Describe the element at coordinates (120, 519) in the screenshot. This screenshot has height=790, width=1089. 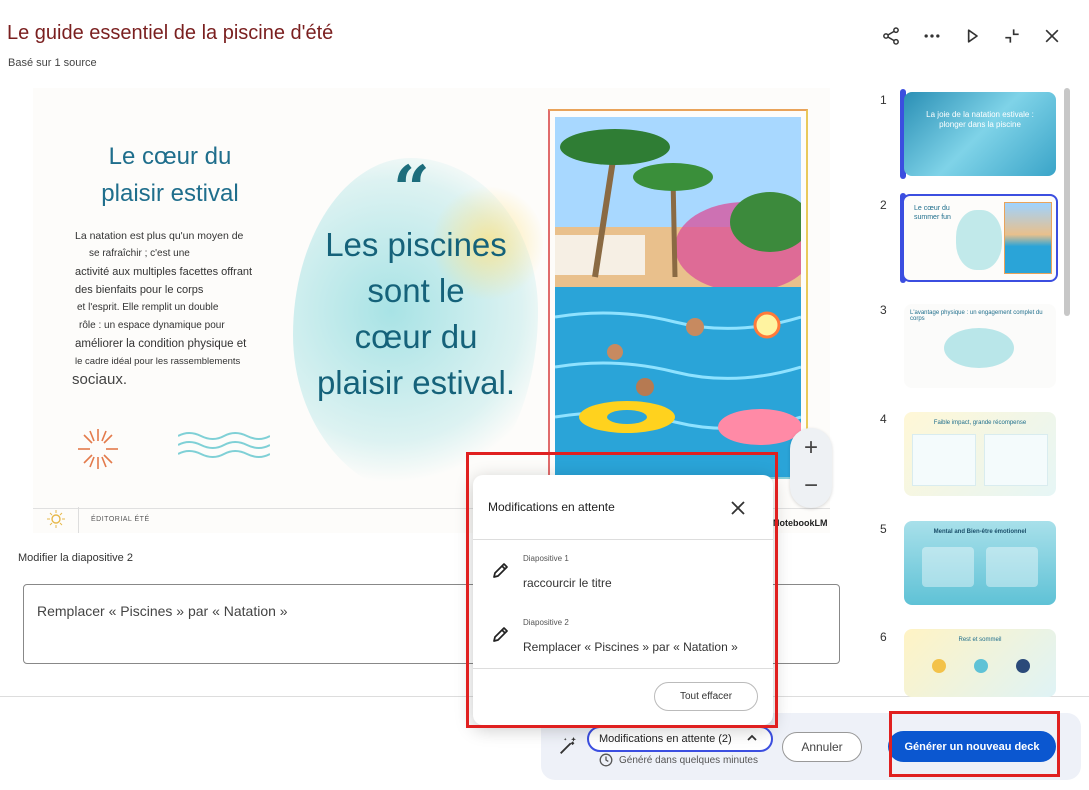
I see `slide-footer-label: ÉDITORIAL ÉTÉ` at that location.